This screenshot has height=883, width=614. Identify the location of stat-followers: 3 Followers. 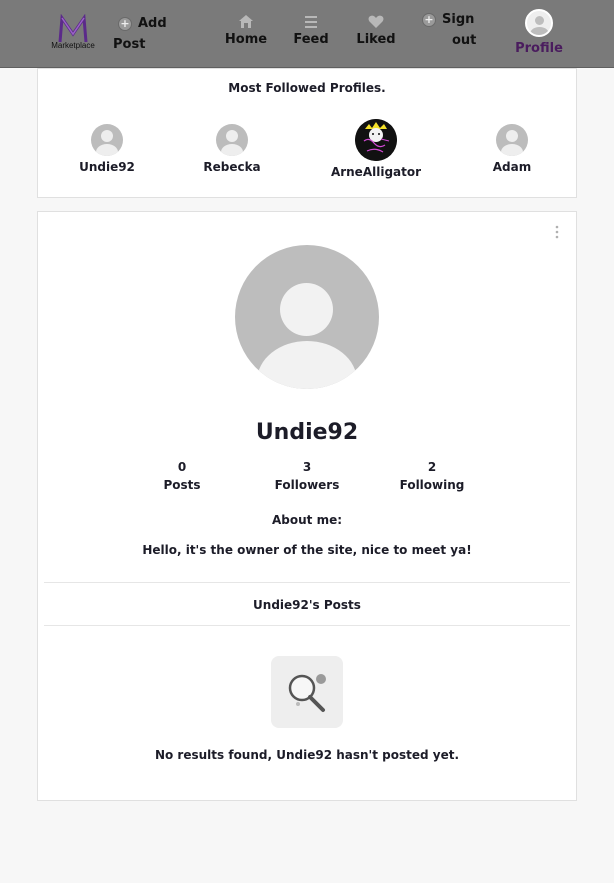
(307, 476).